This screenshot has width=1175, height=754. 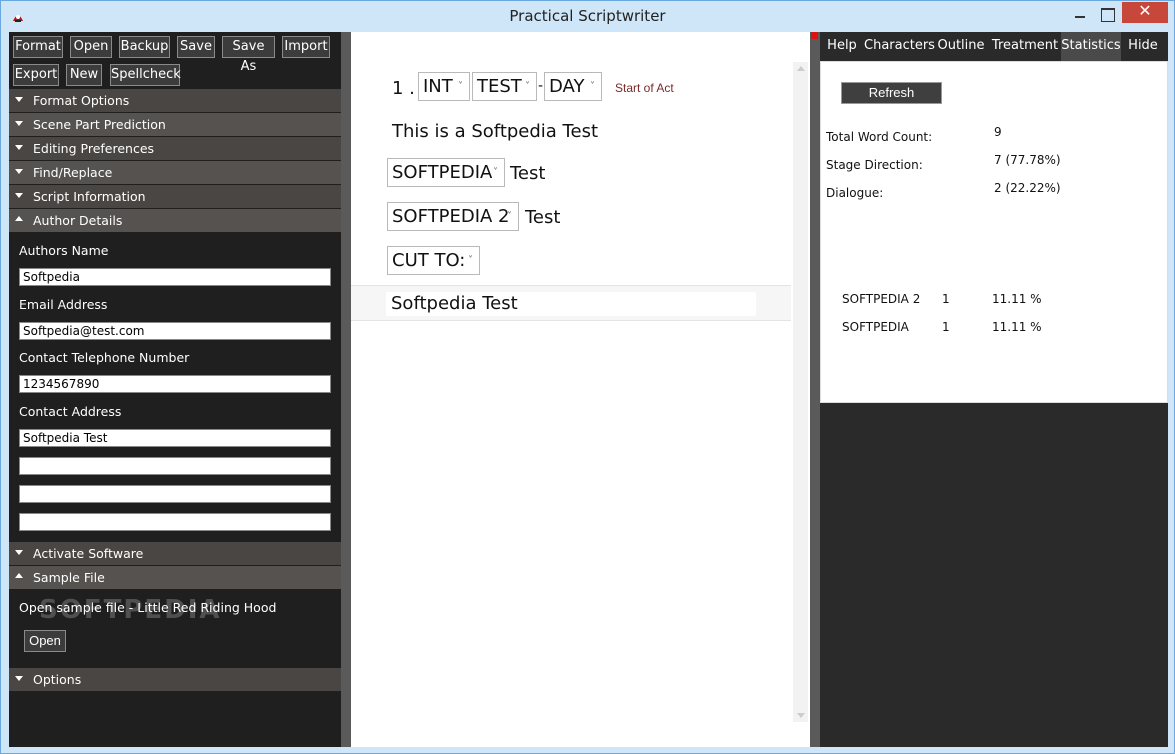 What do you see at coordinates (175, 438) in the screenshot?
I see `address-line-1-field: Softpedia Test` at bounding box center [175, 438].